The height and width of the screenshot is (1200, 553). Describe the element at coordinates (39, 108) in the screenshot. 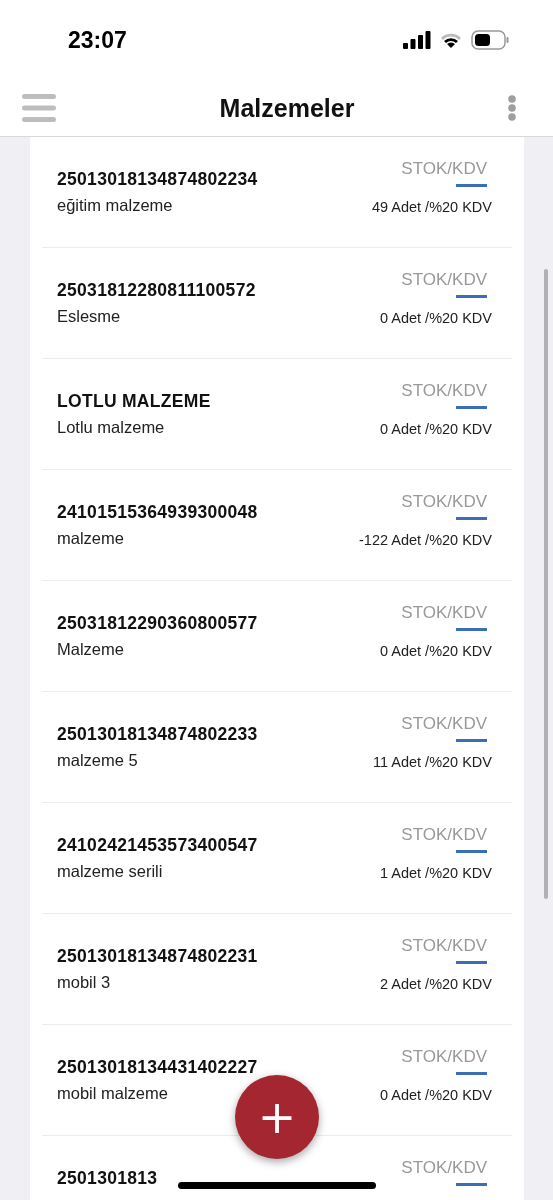

I see `menu-icon` at that location.